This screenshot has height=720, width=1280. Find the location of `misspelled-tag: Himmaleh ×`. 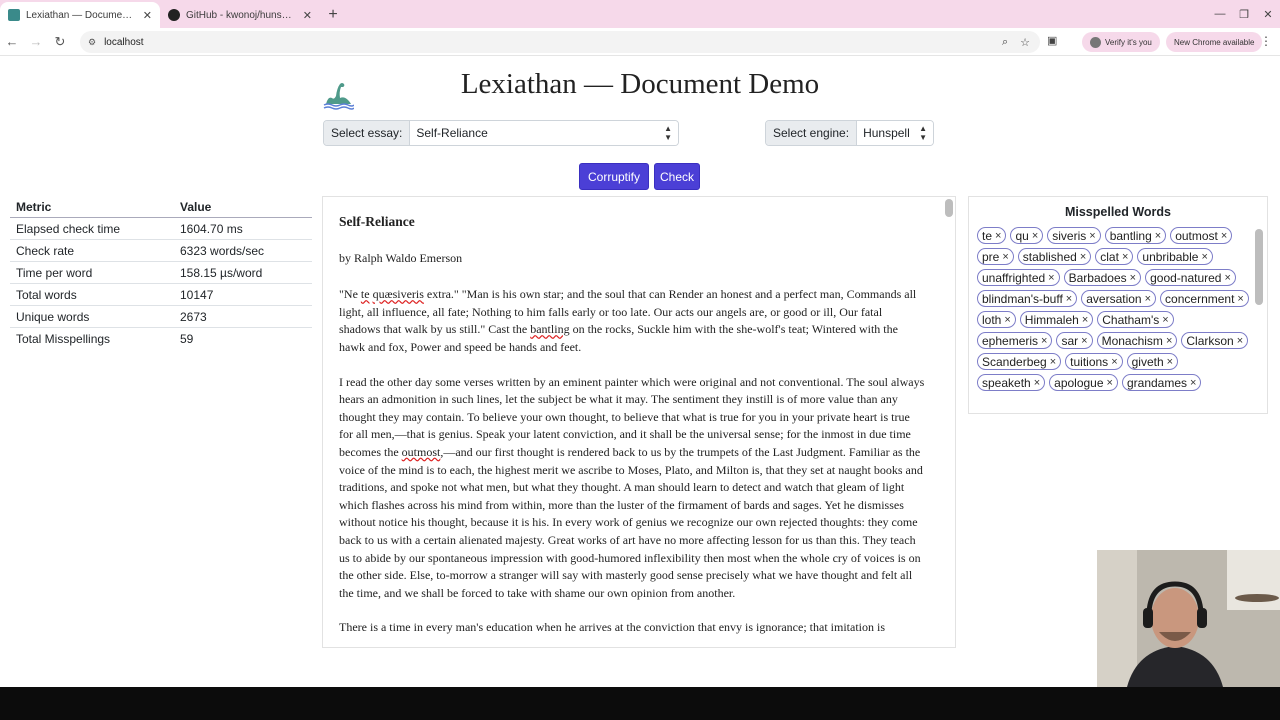

misspelled-tag: Himmaleh × is located at coordinates (1056, 319).